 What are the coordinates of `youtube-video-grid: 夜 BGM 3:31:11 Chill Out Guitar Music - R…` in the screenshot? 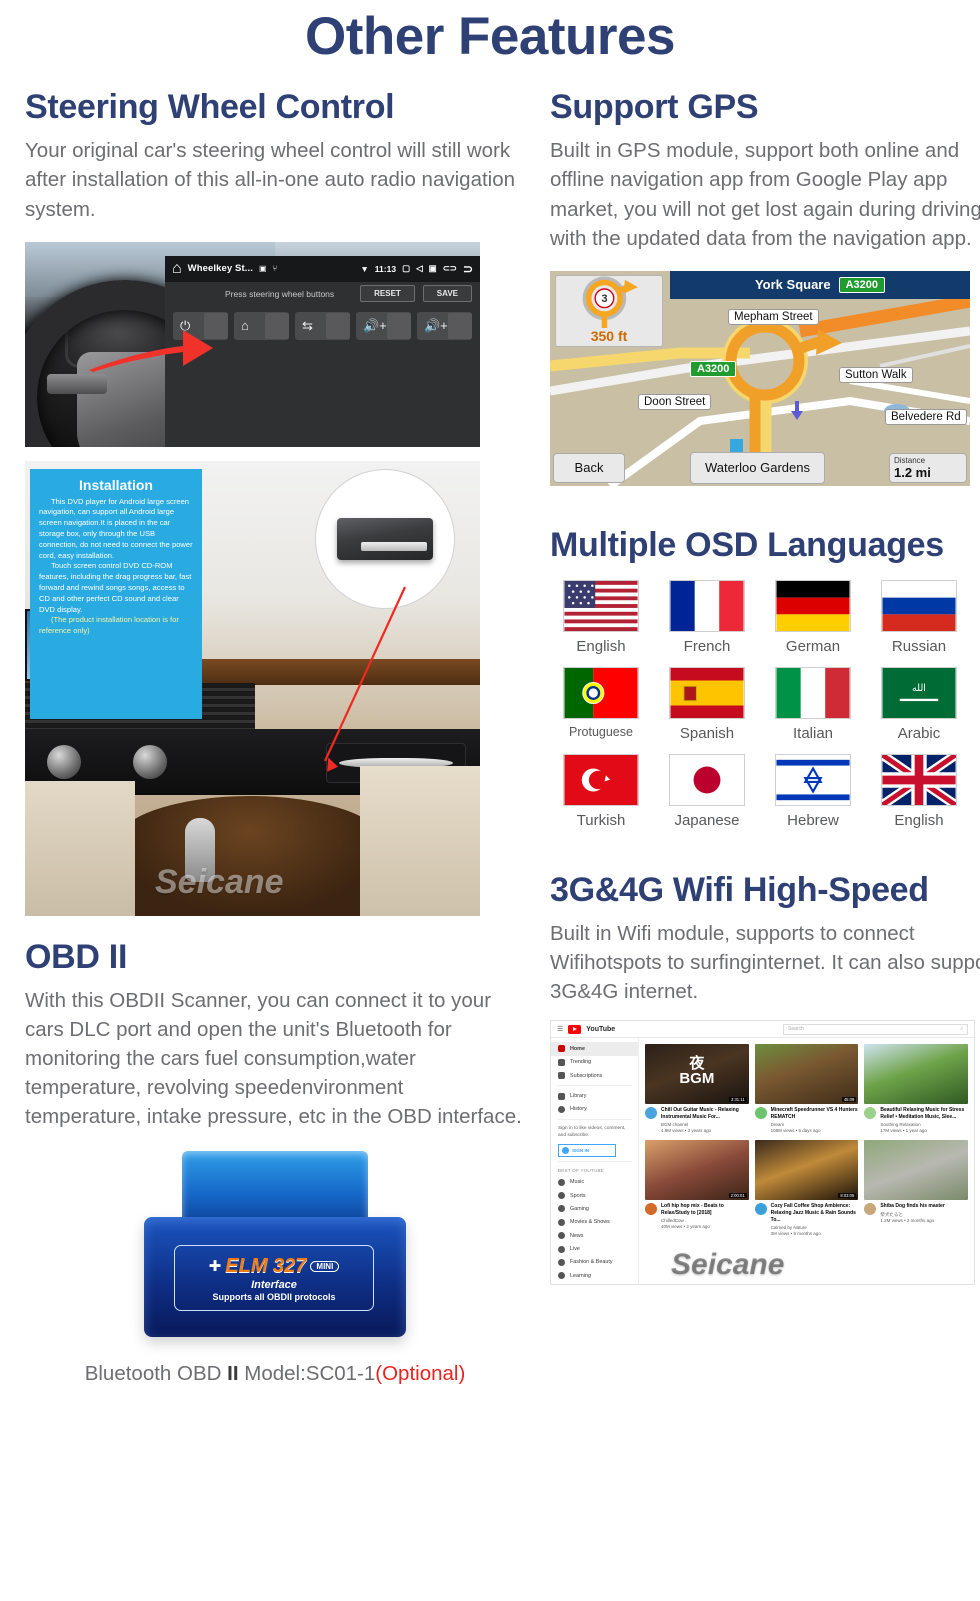 It's located at (806, 1161).